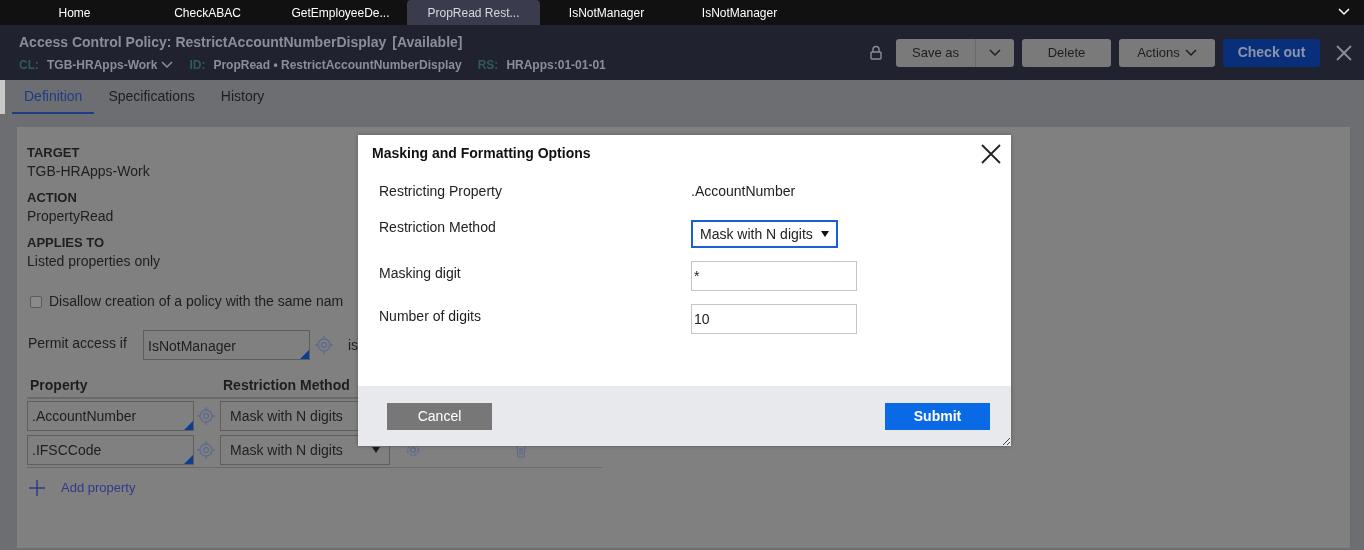  Describe the element at coordinates (36, 301) in the screenshot. I see `checkbox` at that location.